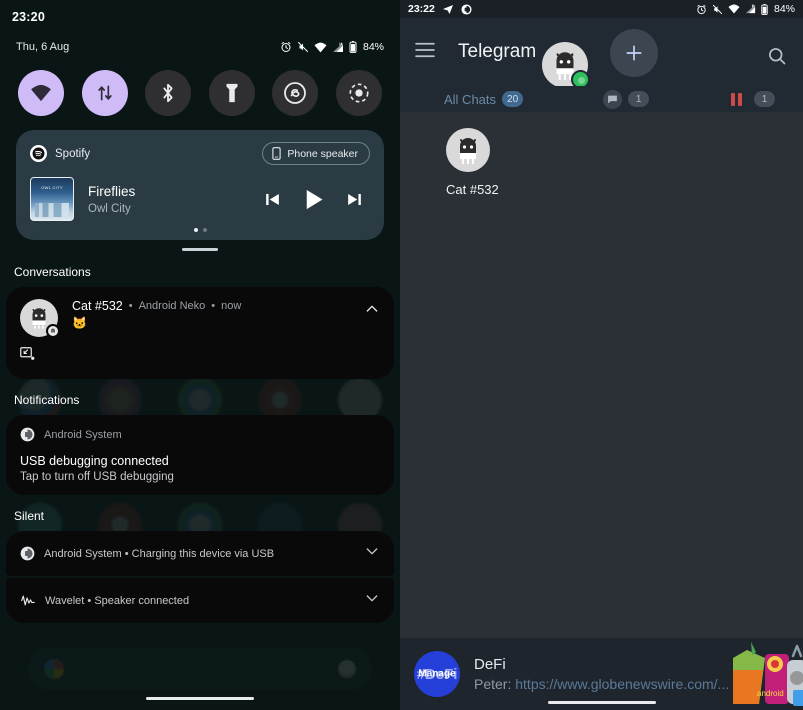 The height and width of the screenshot is (710, 803). I want to click on conversation-message: 🐱, so click(79, 323).